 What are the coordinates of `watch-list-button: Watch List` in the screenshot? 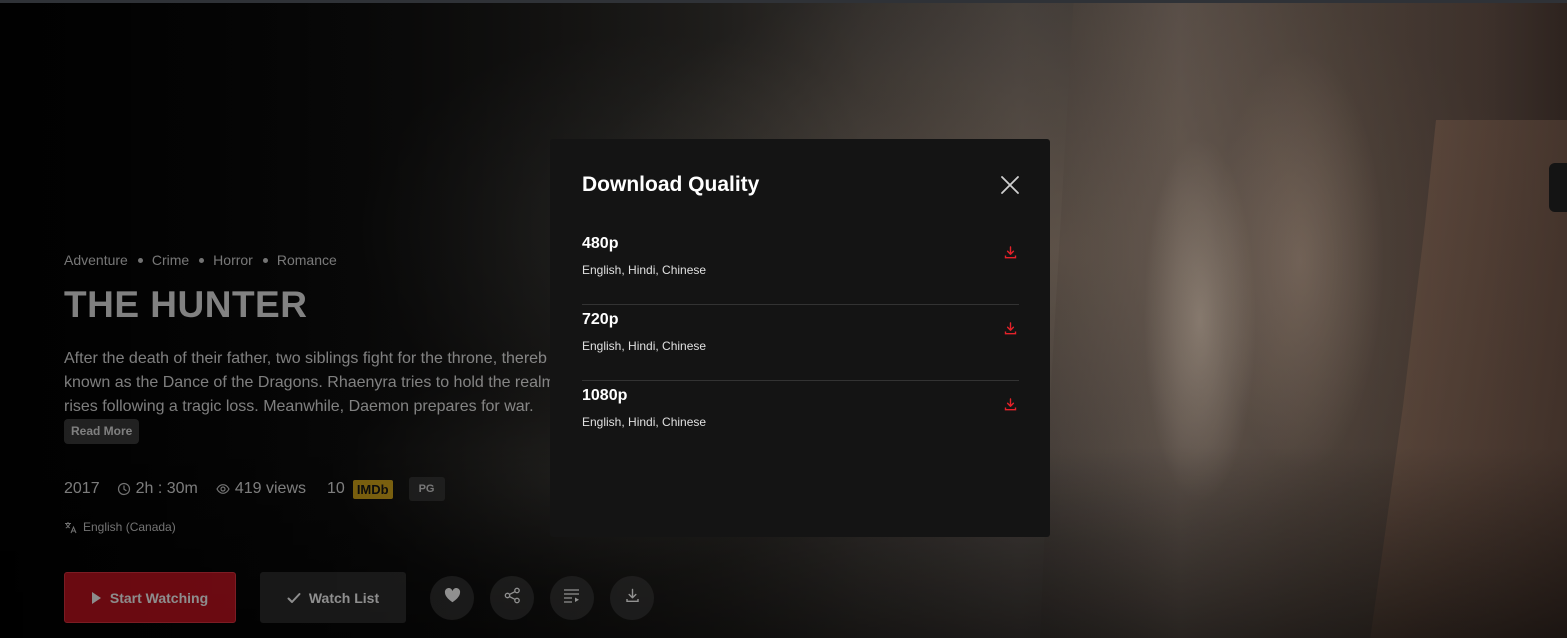 It's located at (333, 597).